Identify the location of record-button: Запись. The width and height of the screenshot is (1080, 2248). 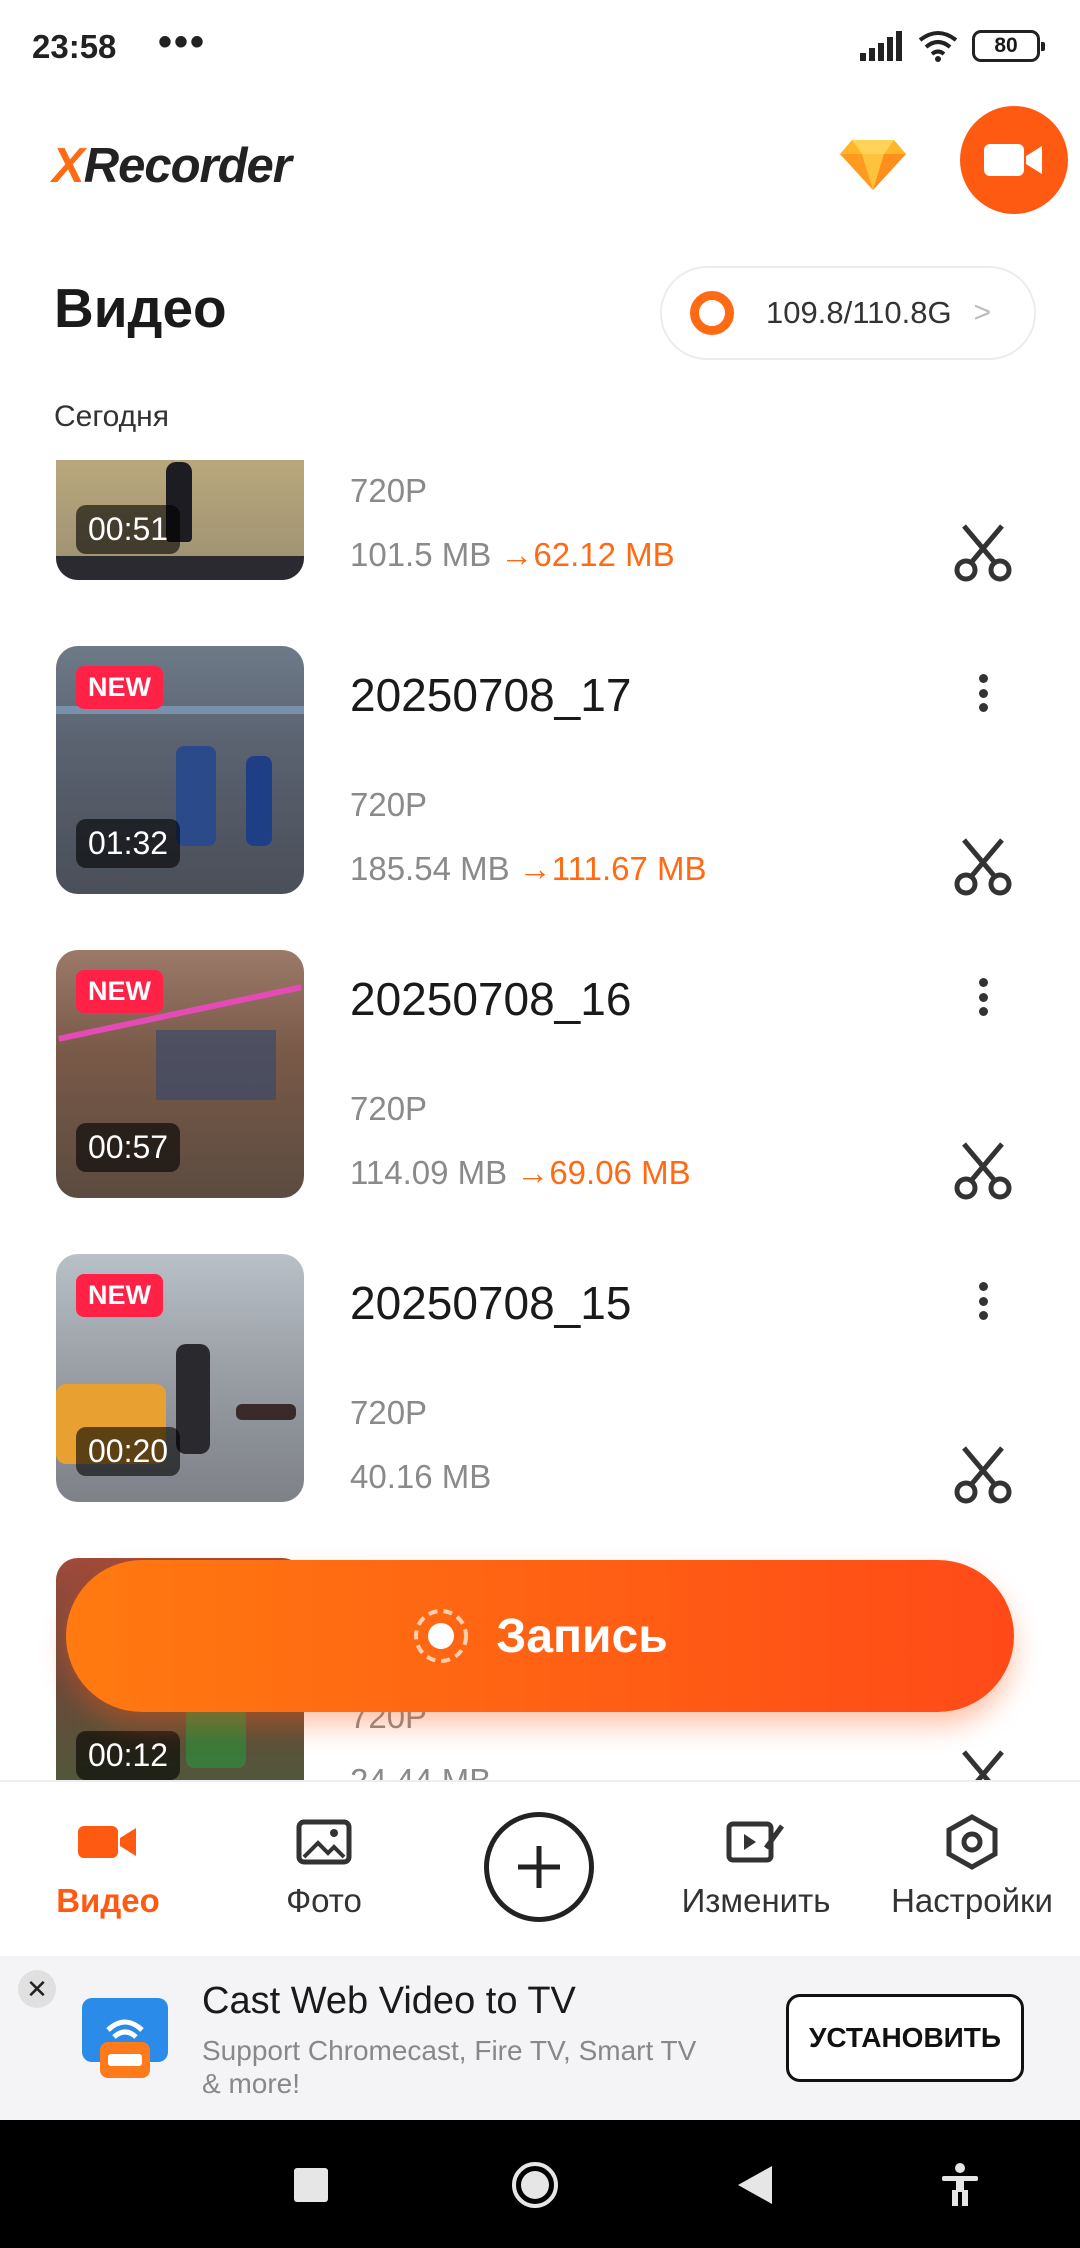
(540, 1636).